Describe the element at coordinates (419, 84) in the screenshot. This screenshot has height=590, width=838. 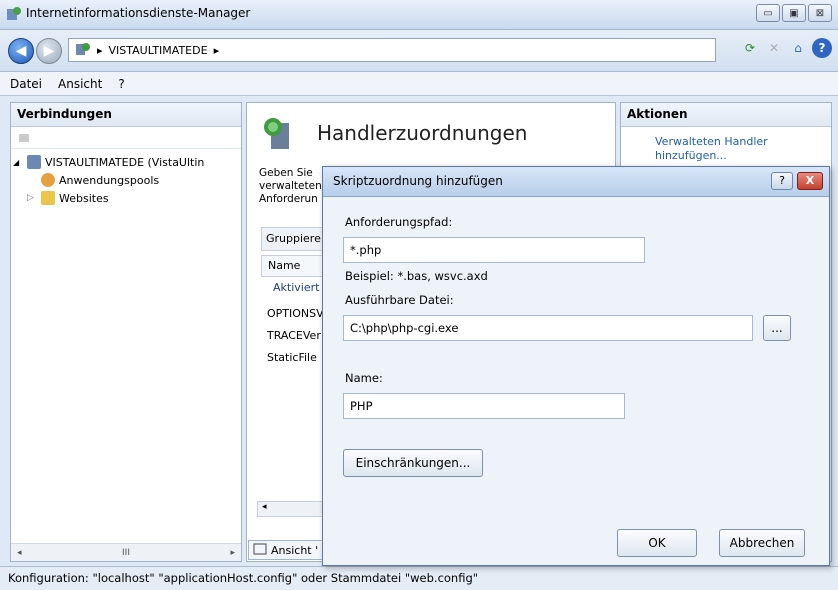
I see `menu-bar: Datei Ansicht ?` at that location.